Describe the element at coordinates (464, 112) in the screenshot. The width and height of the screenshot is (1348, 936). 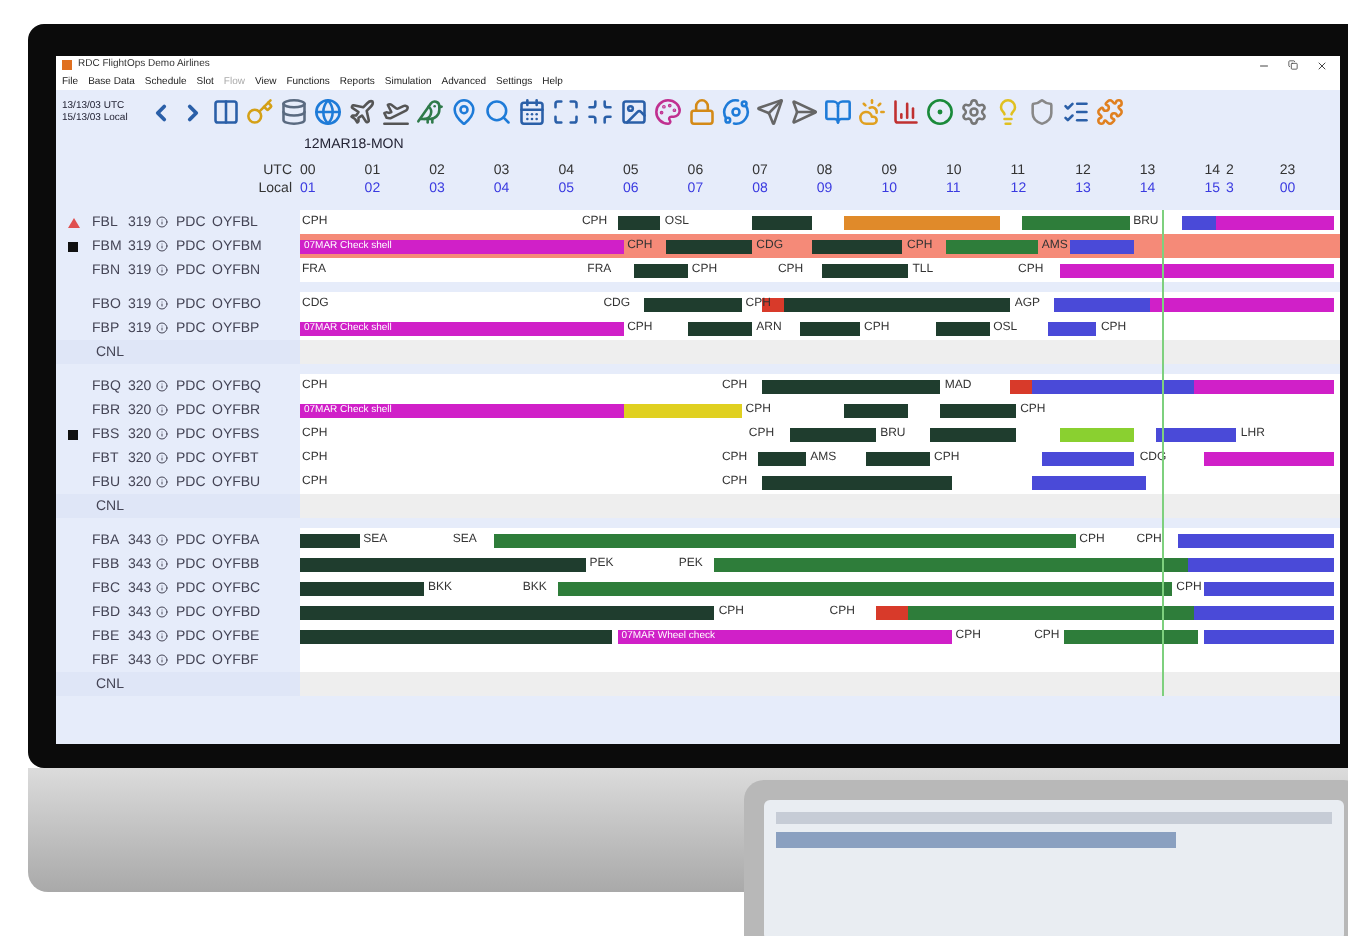
I see `map-pin-icon` at that location.